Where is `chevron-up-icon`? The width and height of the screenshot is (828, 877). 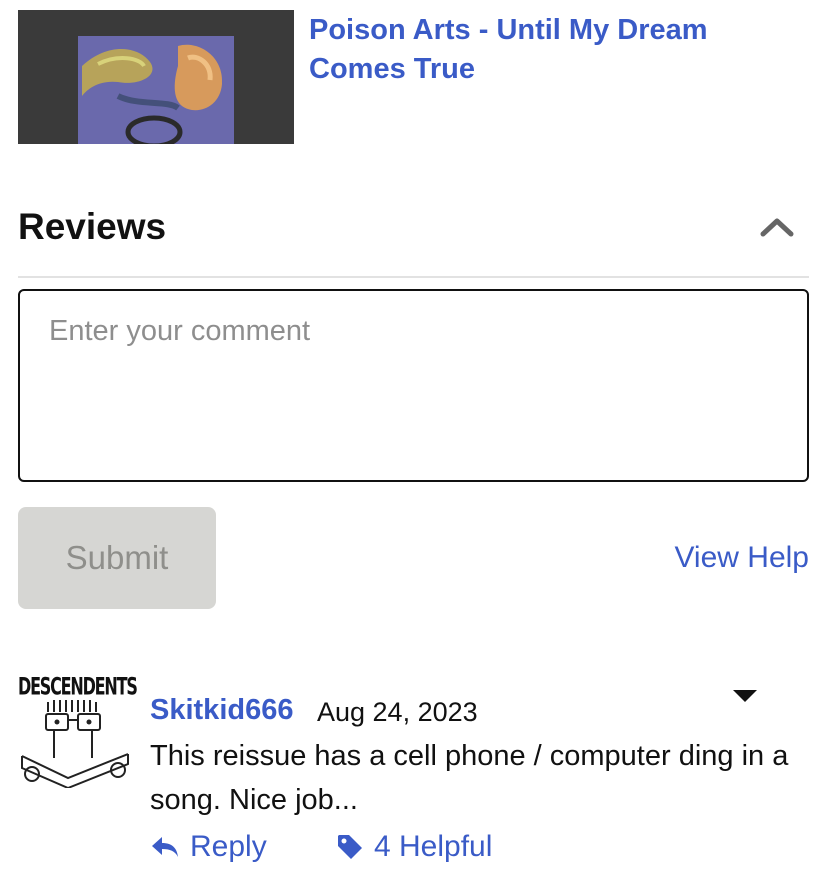 chevron-up-icon is located at coordinates (777, 227).